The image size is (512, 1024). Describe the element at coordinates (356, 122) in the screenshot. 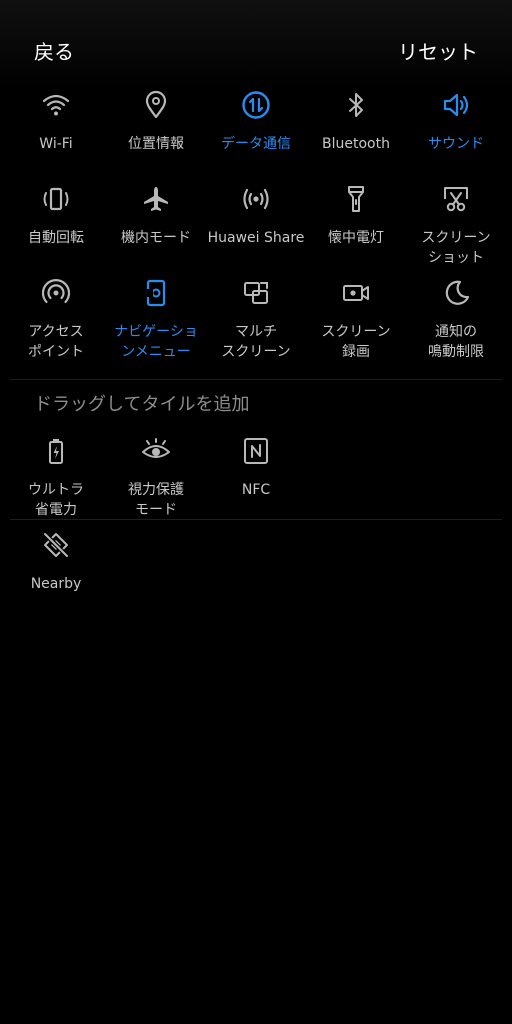

I see `tile-bluetooth: Bluetooth` at that location.